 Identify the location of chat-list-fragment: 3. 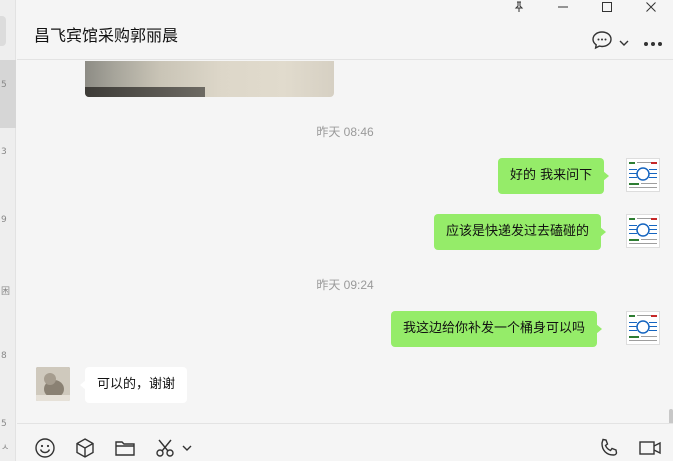
(4, 152).